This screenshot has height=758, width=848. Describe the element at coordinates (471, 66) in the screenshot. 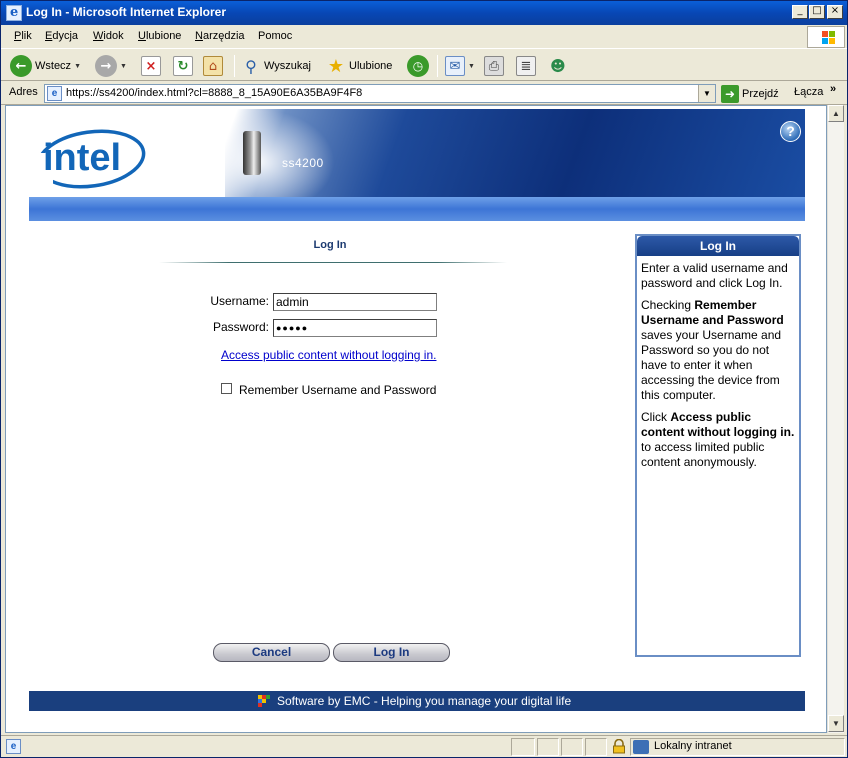

I see `mail-dropdown-icon: ▼` at that location.